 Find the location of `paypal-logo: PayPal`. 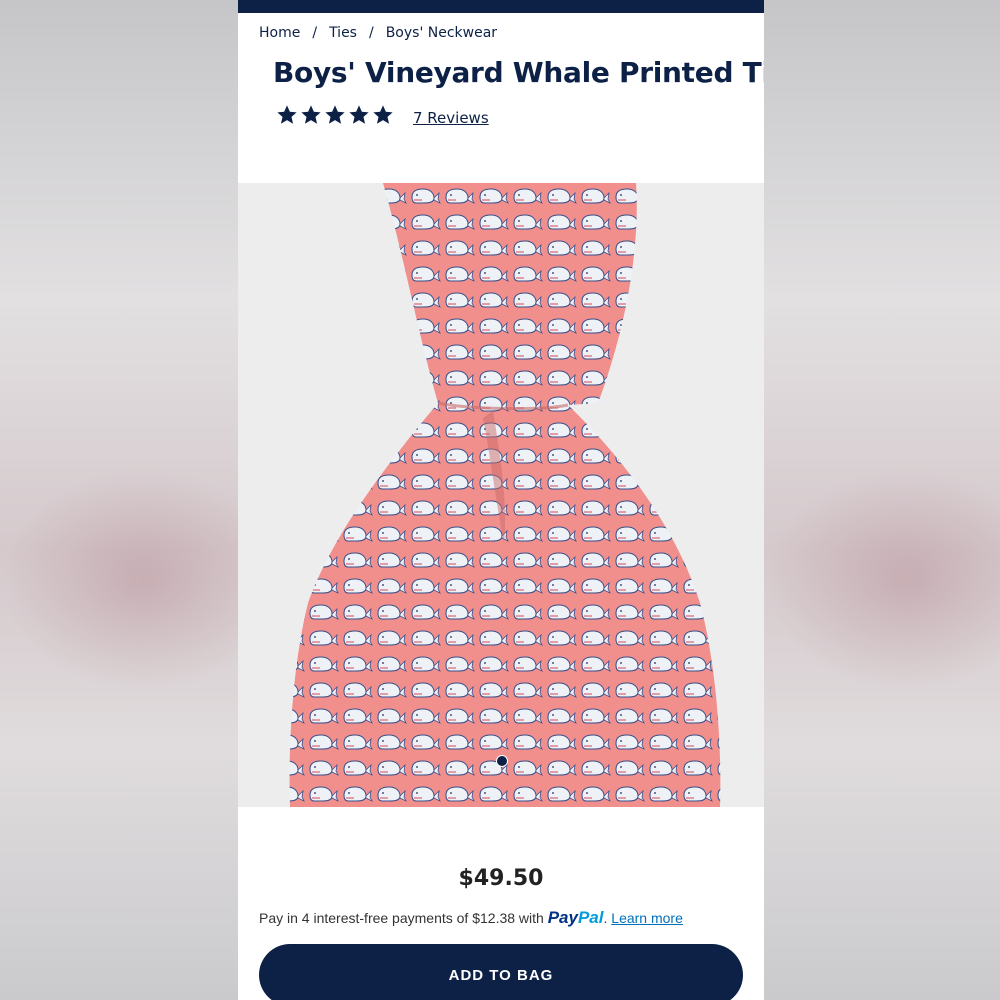

paypal-logo: PayPal is located at coordinates (576, 917).